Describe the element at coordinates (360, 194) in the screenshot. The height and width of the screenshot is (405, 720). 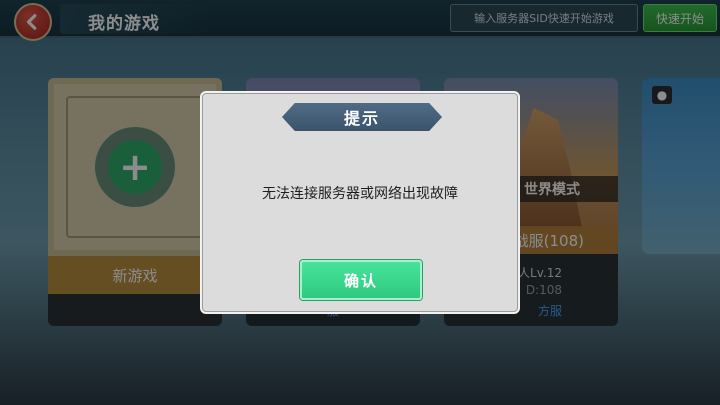
I see `dialog-message: 无法连接服务器或网络出现故障` at that location.